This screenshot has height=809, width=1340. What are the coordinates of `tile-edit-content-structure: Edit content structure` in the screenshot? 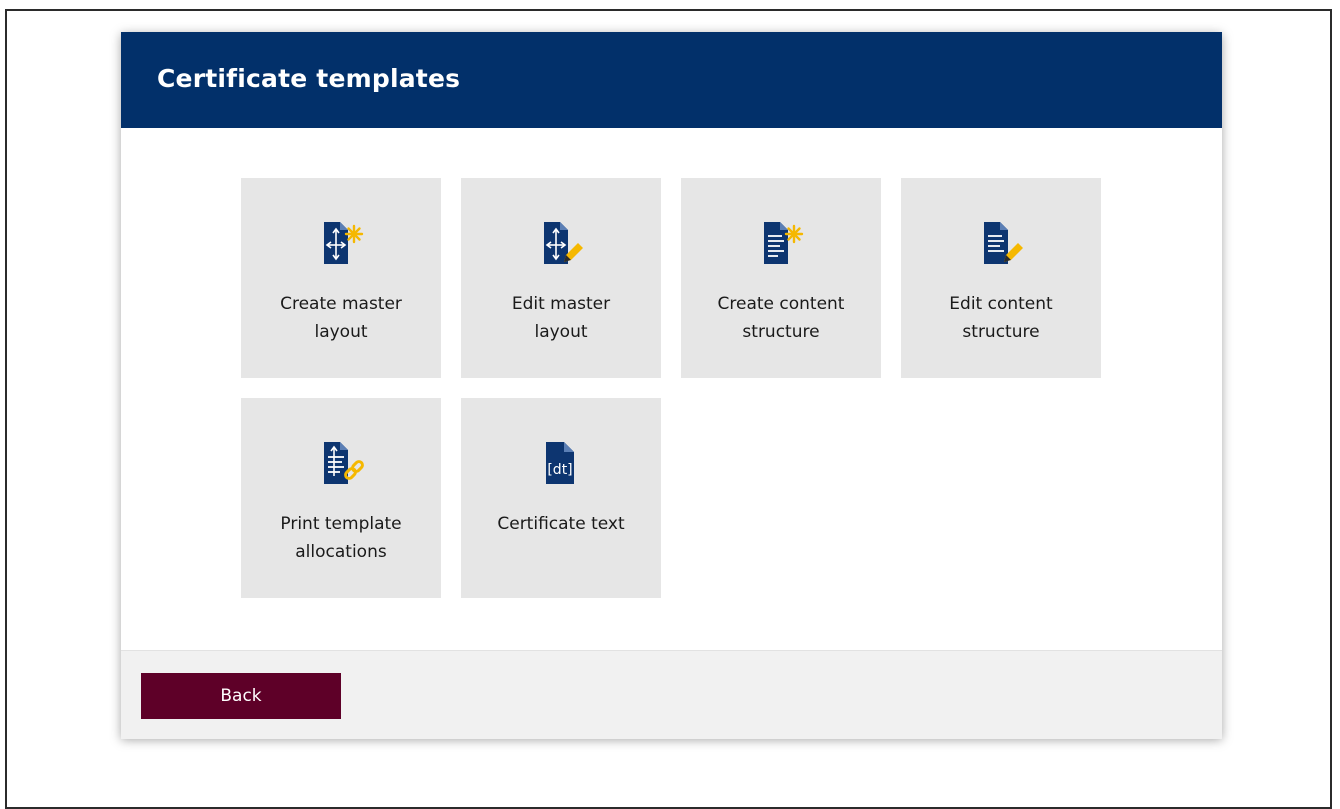 It's located at (1001, 278).